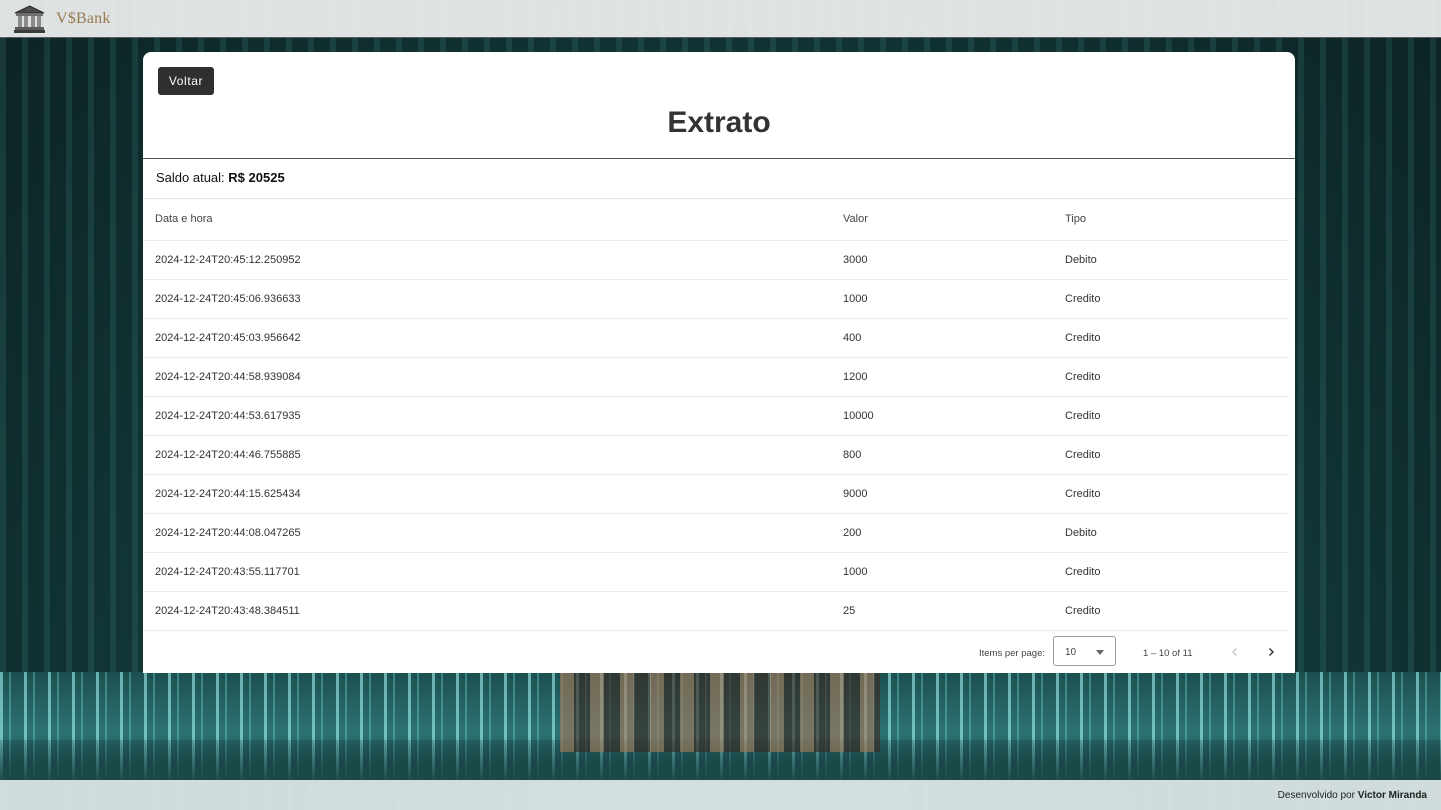  I want to click on cell-value: 9000, so click(942, 494).